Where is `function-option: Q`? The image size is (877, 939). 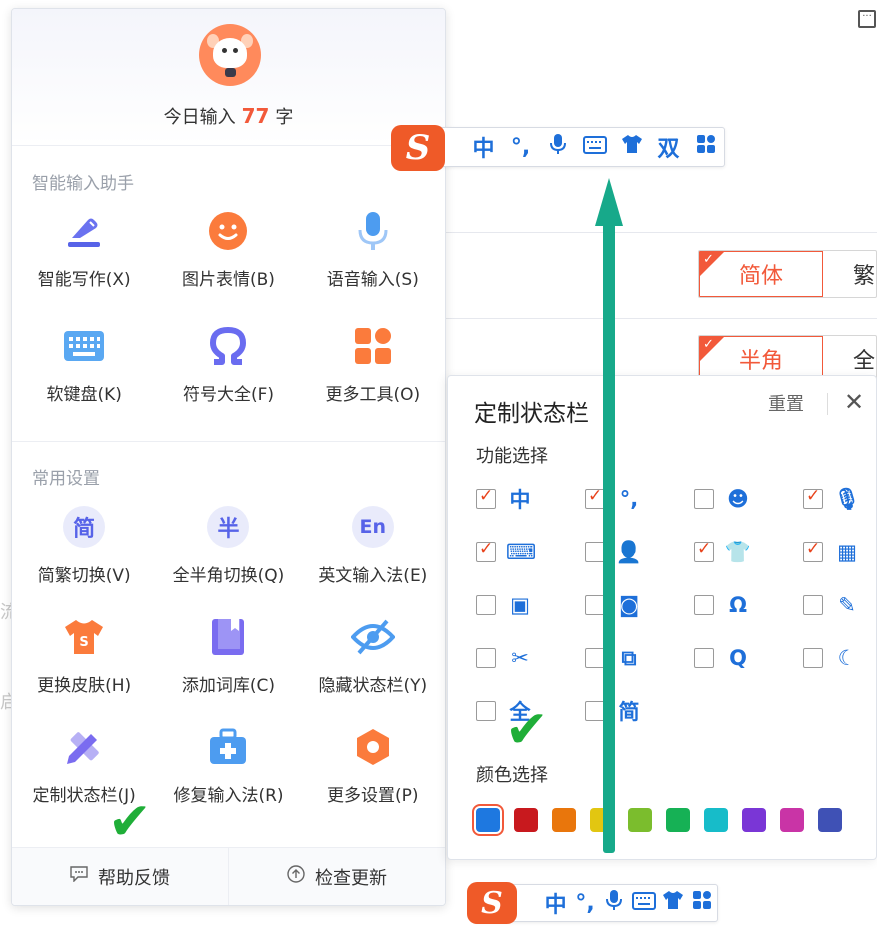
function-option: Q is located at coordinates (748, 658).